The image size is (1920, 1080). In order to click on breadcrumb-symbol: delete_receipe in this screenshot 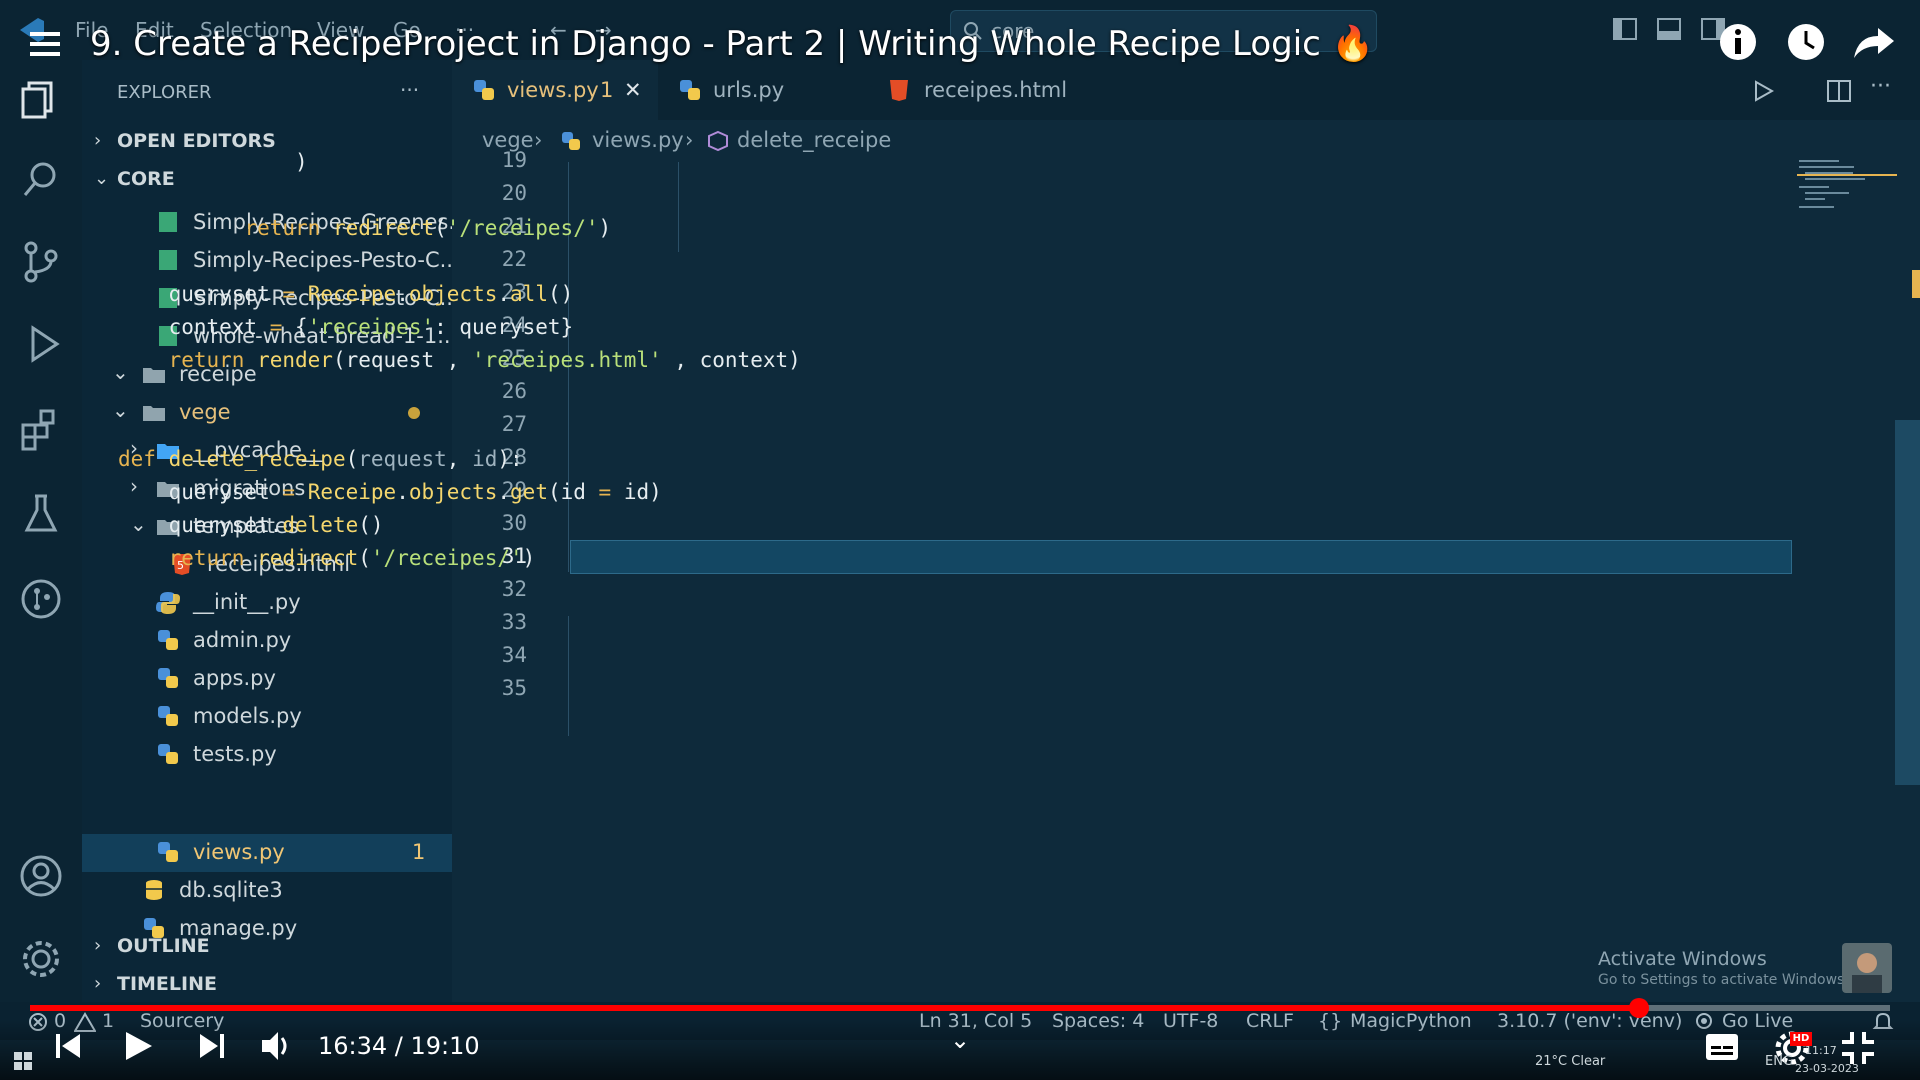, I will do `click(814, 140)`.